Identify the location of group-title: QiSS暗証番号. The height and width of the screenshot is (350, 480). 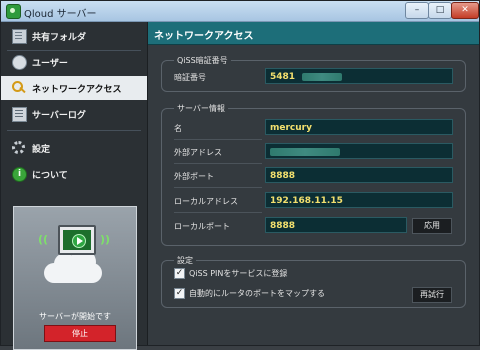
(202, 60).